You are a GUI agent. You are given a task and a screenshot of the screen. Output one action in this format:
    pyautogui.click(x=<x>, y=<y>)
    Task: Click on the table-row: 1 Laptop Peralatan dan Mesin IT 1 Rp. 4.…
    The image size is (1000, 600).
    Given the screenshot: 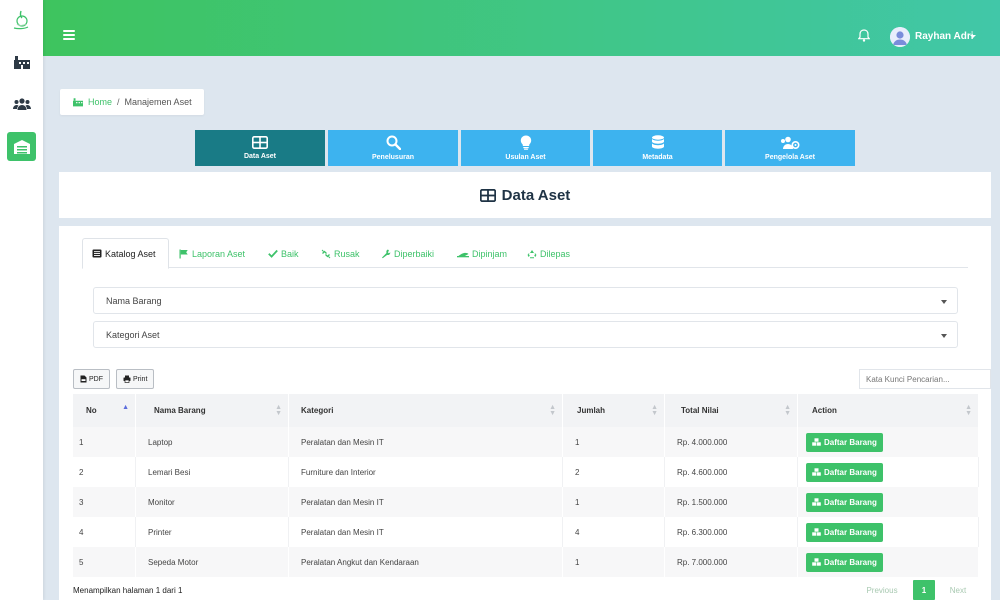 What is the action you would take?
    pyautogui.click(x=526, y=442)
    